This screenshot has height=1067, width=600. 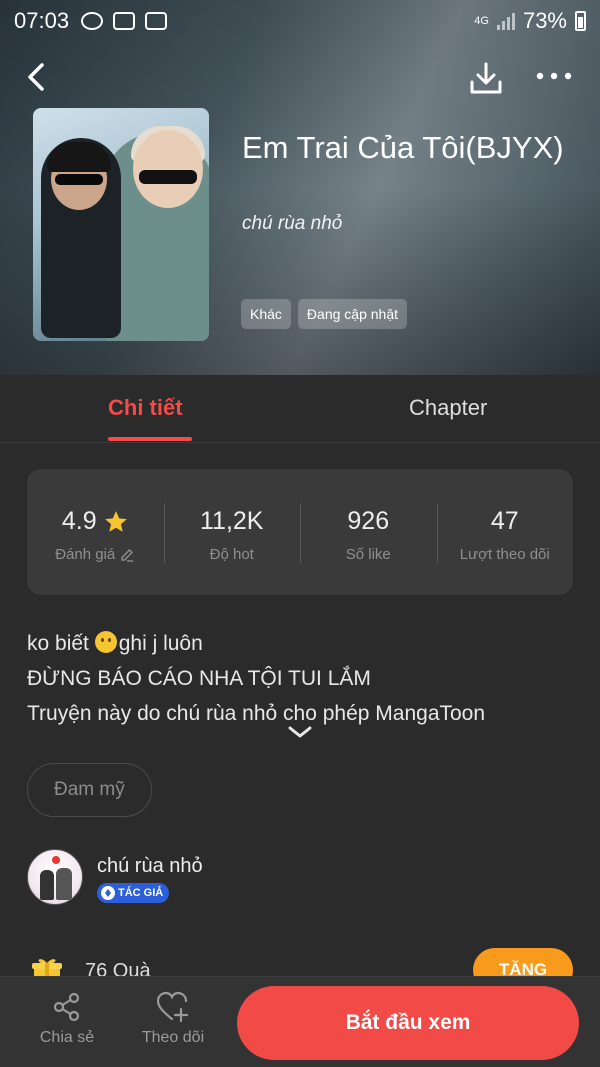 I want to click on author-badge-label: TÁC GIẢ, so click(x=141, y=893).